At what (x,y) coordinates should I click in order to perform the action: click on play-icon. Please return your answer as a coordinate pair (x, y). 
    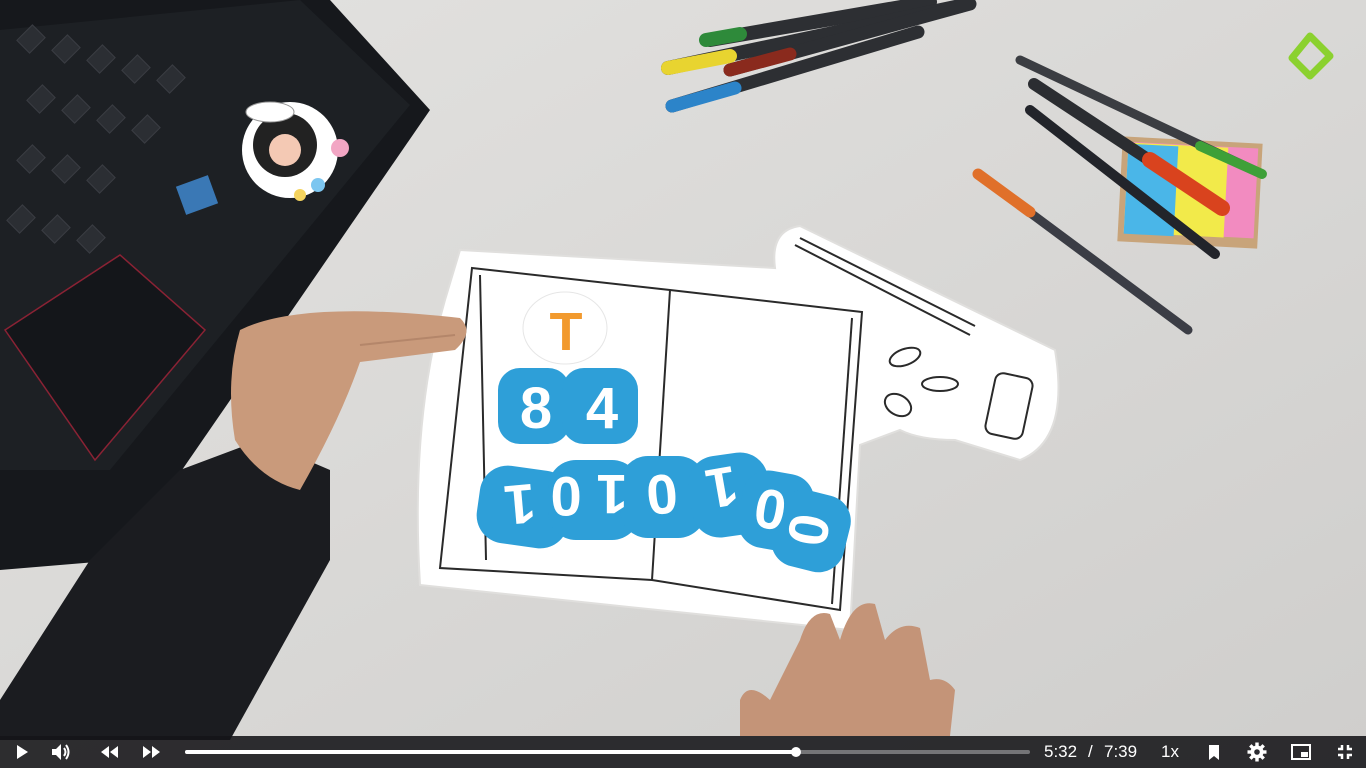
    Looking at the image, I should click on (22, 752).